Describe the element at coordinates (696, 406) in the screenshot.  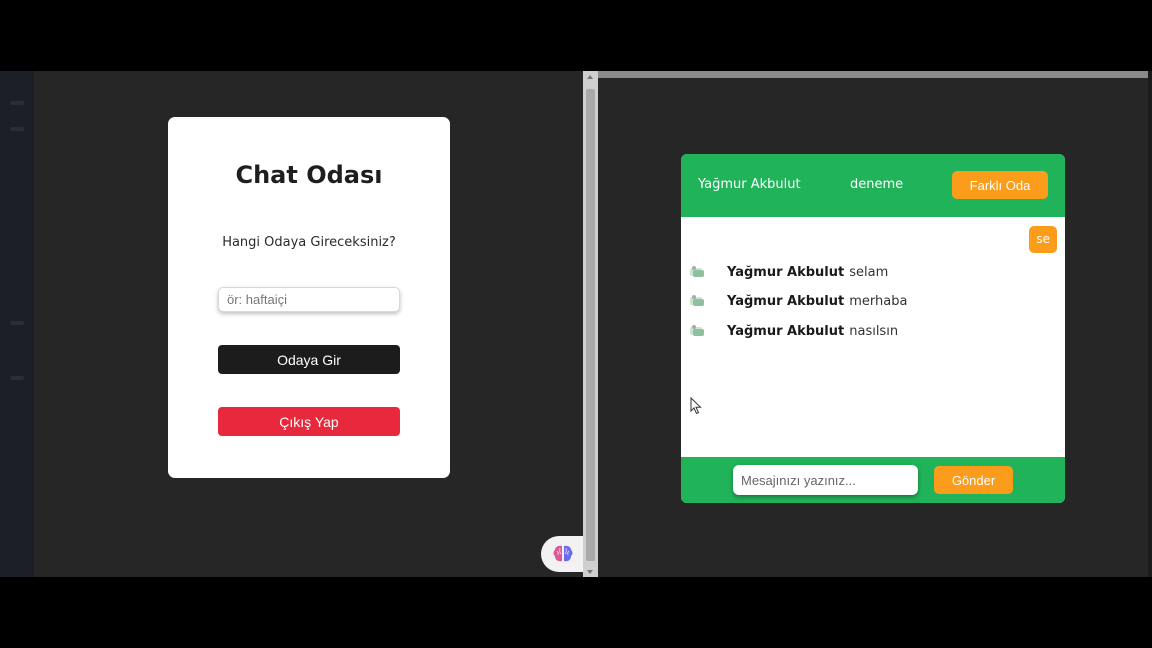
I see `mouse-pointer-icon` at that location.